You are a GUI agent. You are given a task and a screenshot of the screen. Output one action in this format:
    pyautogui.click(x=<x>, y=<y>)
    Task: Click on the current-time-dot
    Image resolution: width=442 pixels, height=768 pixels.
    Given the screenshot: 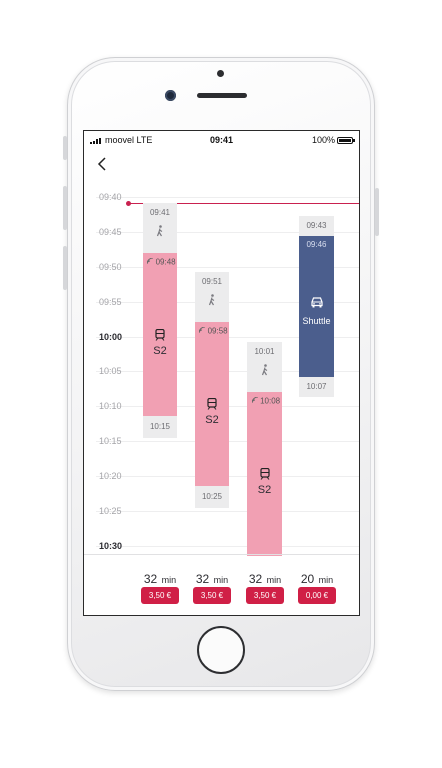 What is the action you would take?
    pyautogui.click(x=128, y=203)
    